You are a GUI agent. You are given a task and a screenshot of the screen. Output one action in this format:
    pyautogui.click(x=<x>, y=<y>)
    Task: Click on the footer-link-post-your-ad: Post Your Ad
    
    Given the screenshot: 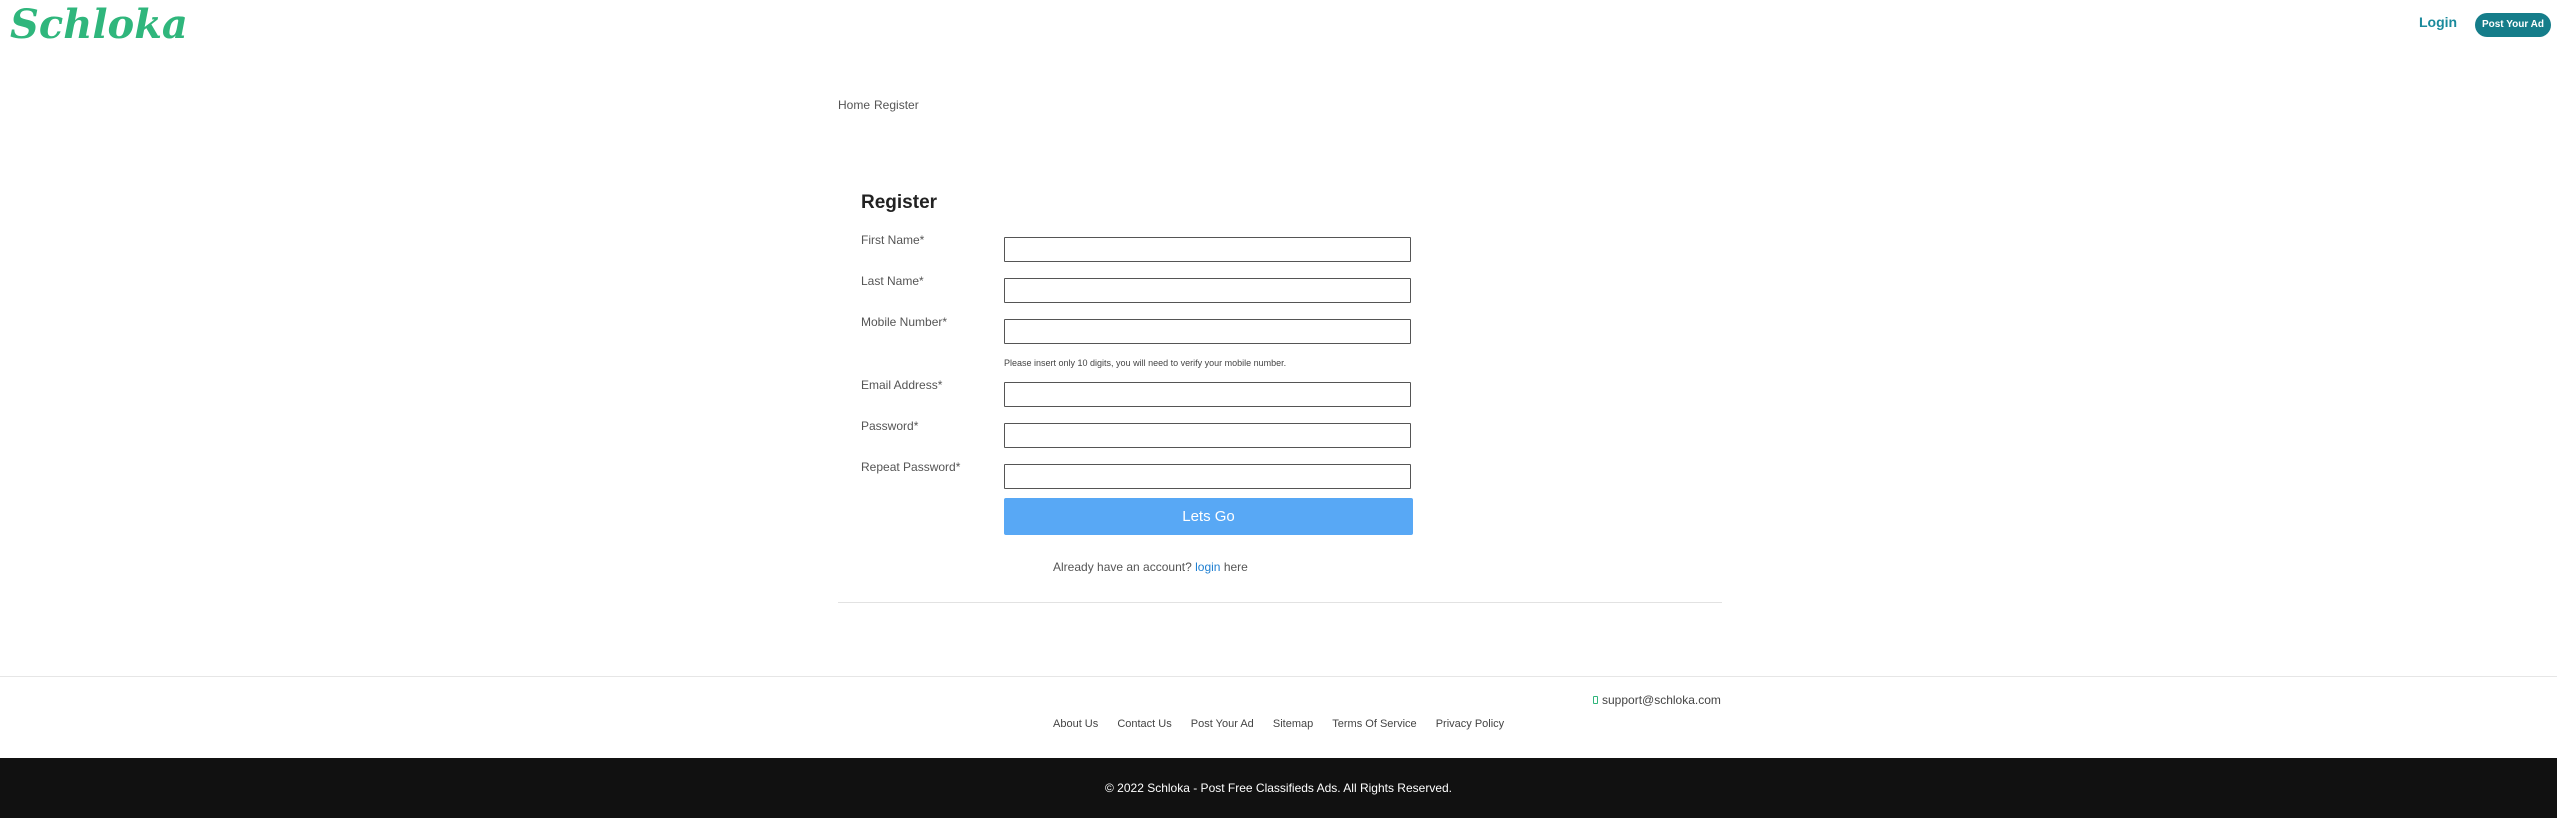 What is the action you would take?
    pyautogui.click(x=1222, y=724)
    